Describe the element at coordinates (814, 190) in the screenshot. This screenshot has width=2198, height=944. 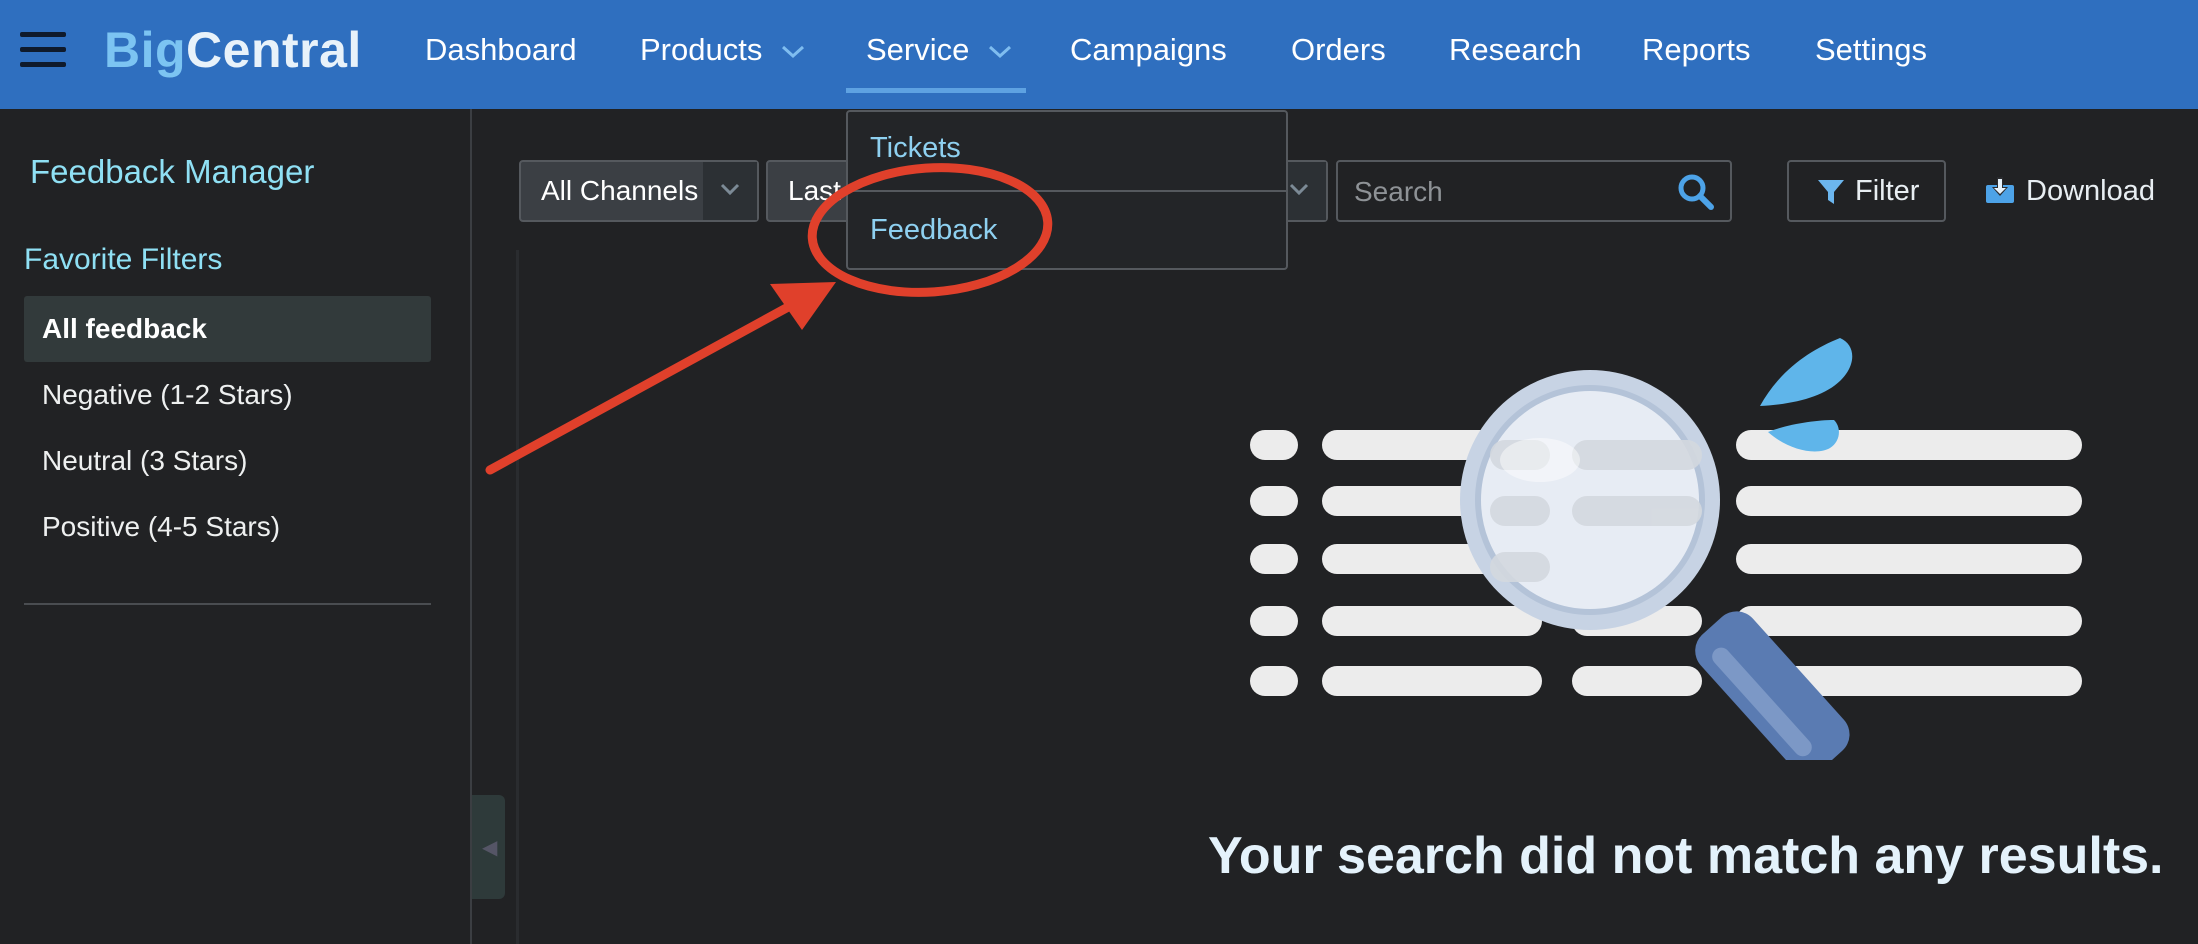
I see `date-range-select-value: Last` at that location.